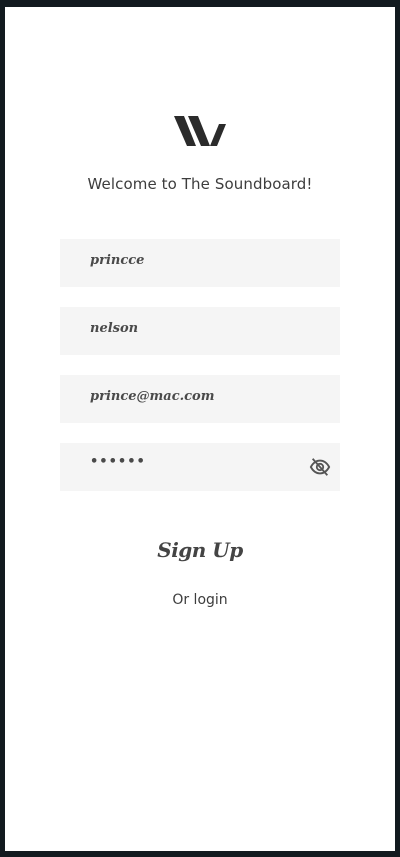  I want to click on last-name-field: nelson, so click(200, 331).